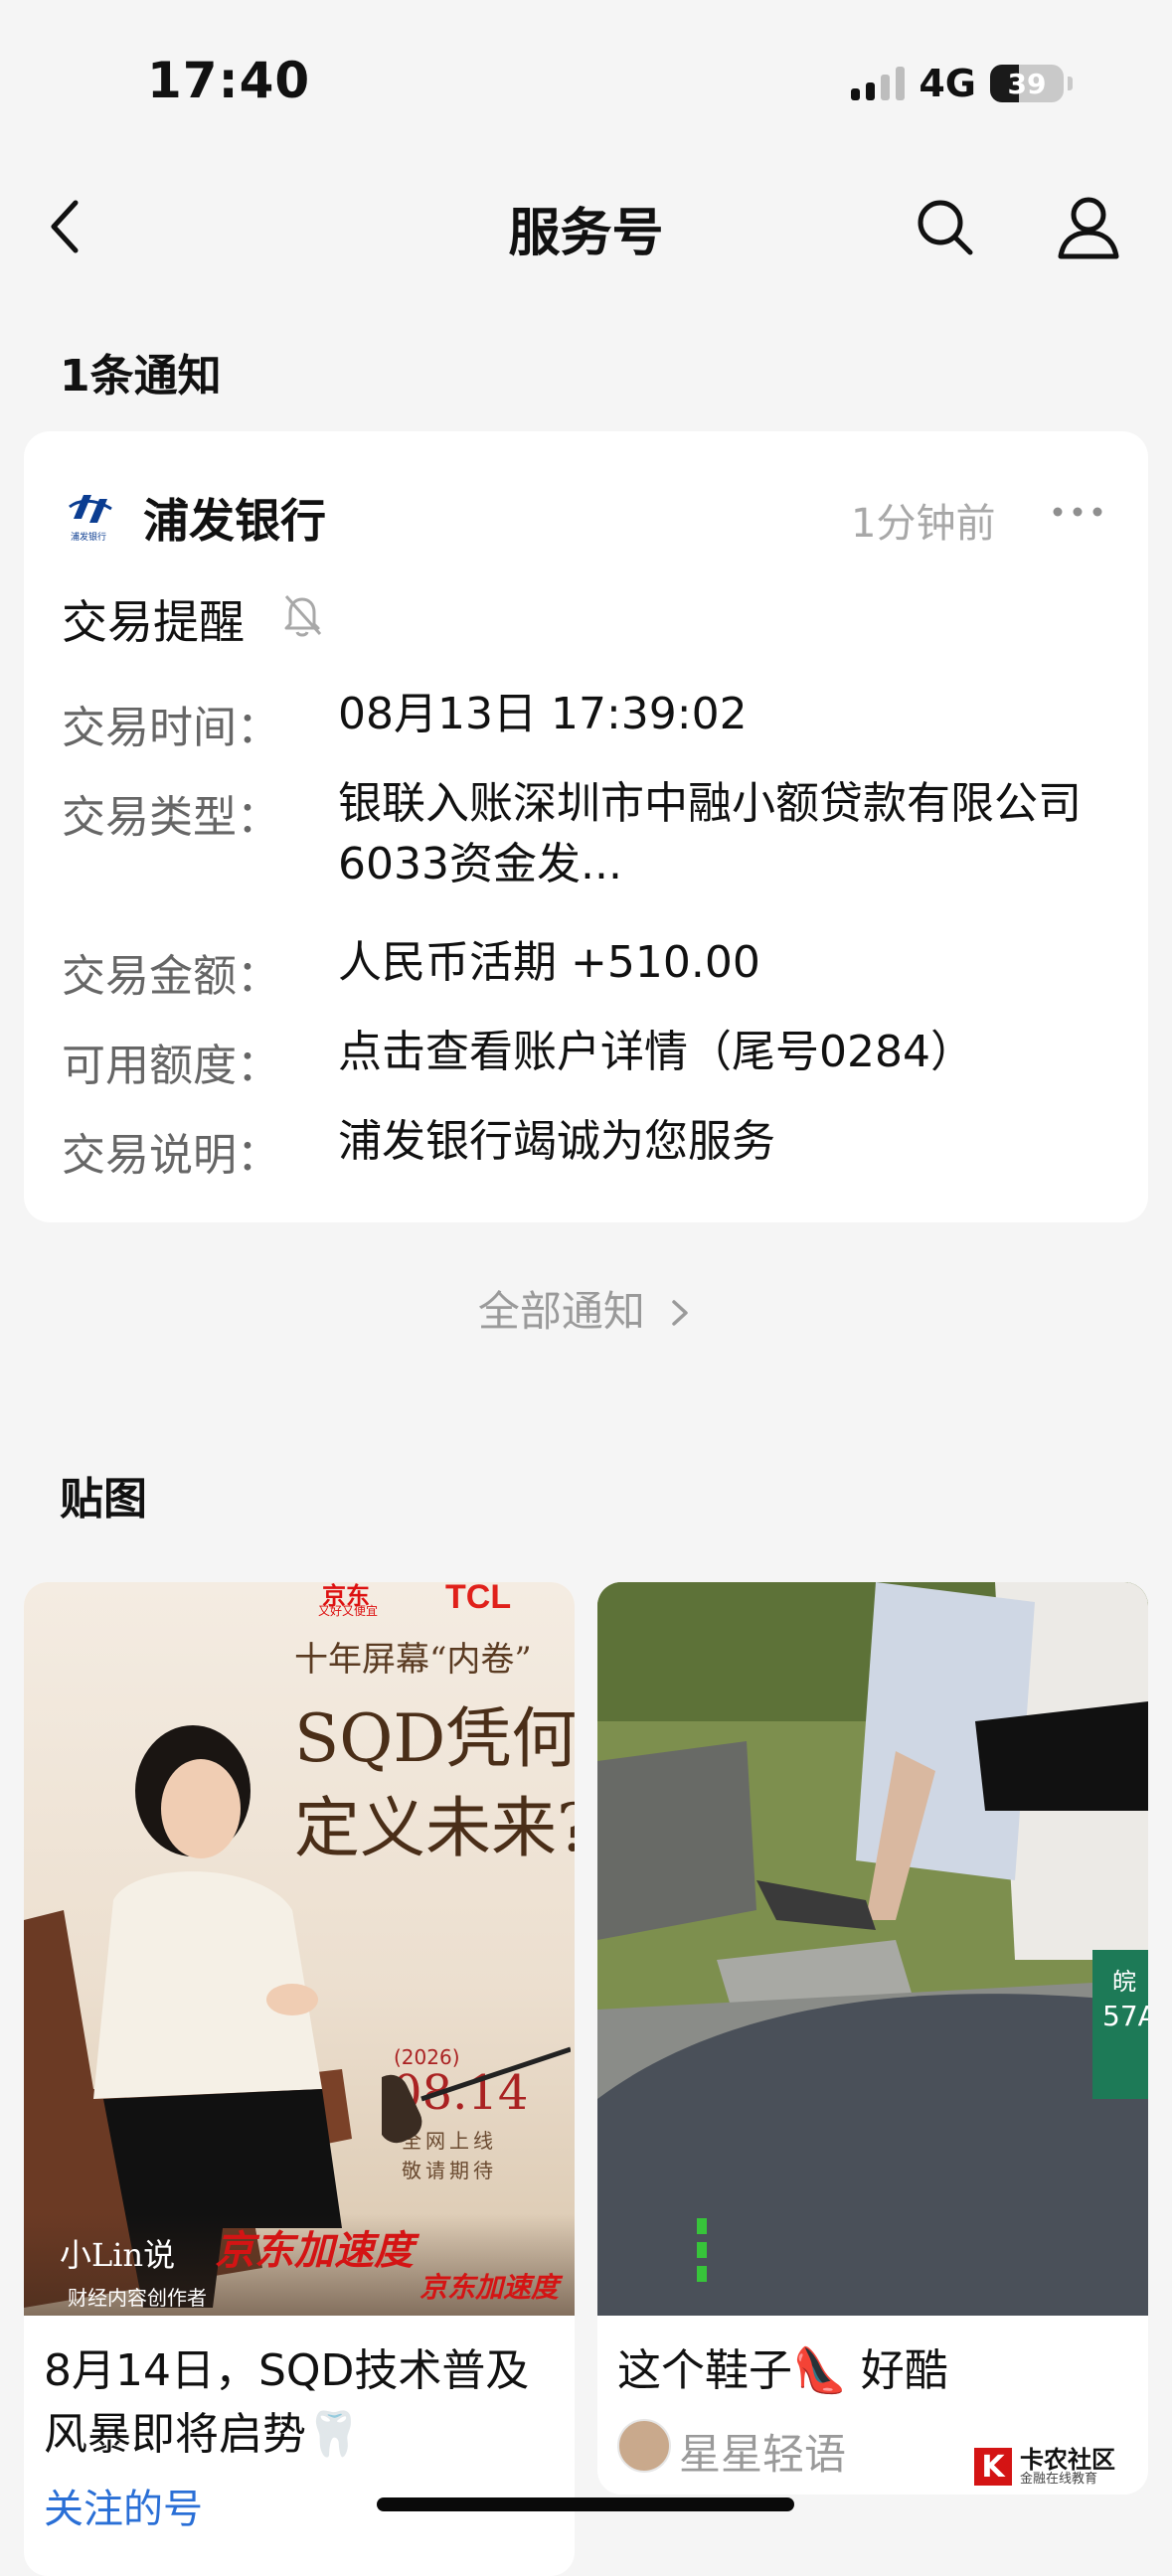 Image resolution: width=1172 pixels, height=2576 pixels. What do you see at coordinates (314, 2251) in the screenshot?
I see `poster-show: 京东加速度` at bounding box center [314, 2251].